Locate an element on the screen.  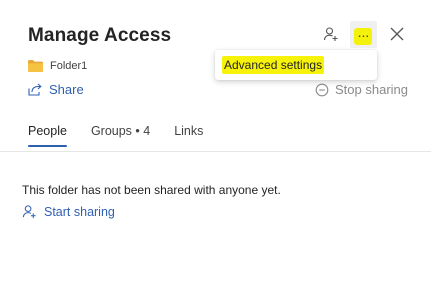
stop-sharing-button: Stop sharing is located at coordinates (361, 89).